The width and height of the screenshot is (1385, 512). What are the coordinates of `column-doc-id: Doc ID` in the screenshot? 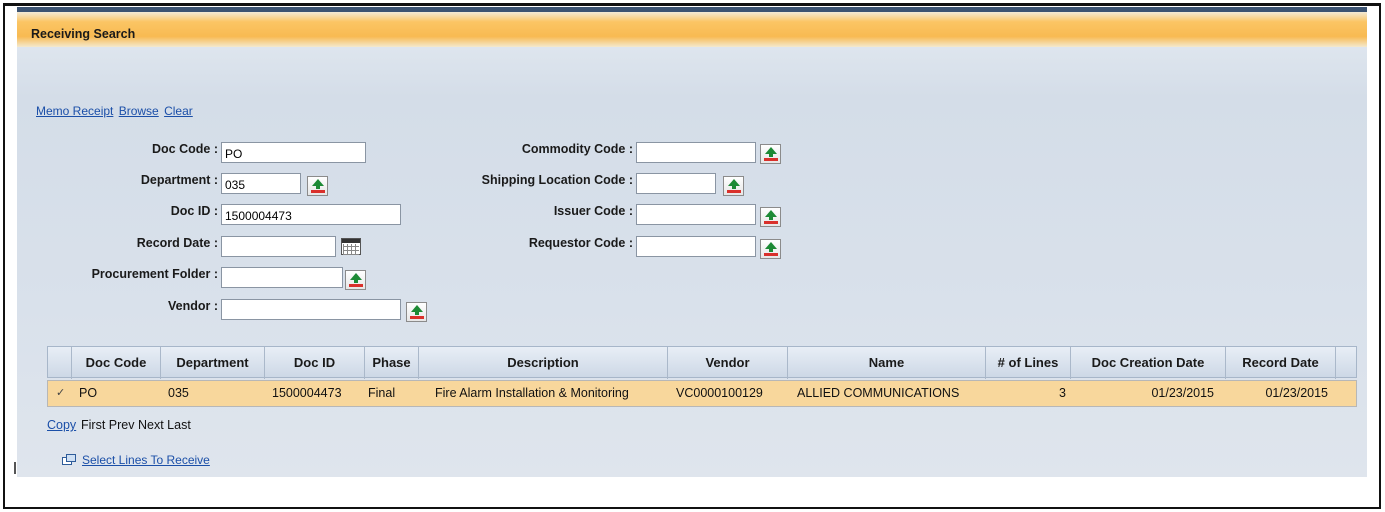 It's located at (315, 363).